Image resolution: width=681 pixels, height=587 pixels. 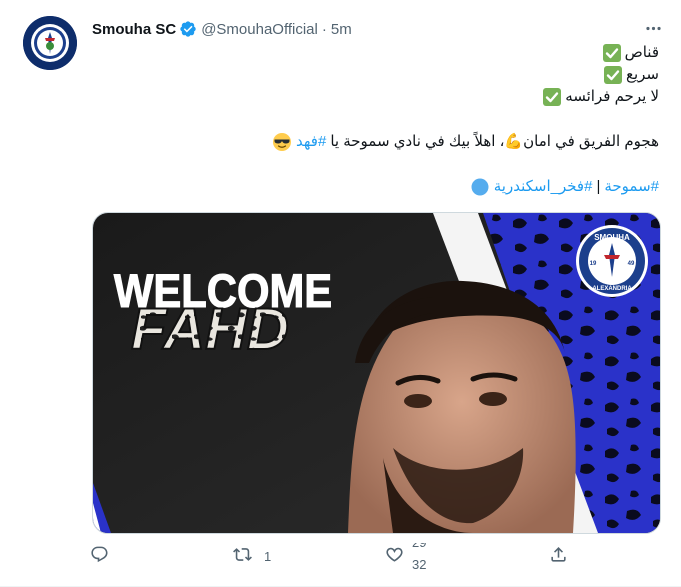 I want to click on text-line: #سموحة | #فخر_اسكندرية, so click(x=379, y=187).